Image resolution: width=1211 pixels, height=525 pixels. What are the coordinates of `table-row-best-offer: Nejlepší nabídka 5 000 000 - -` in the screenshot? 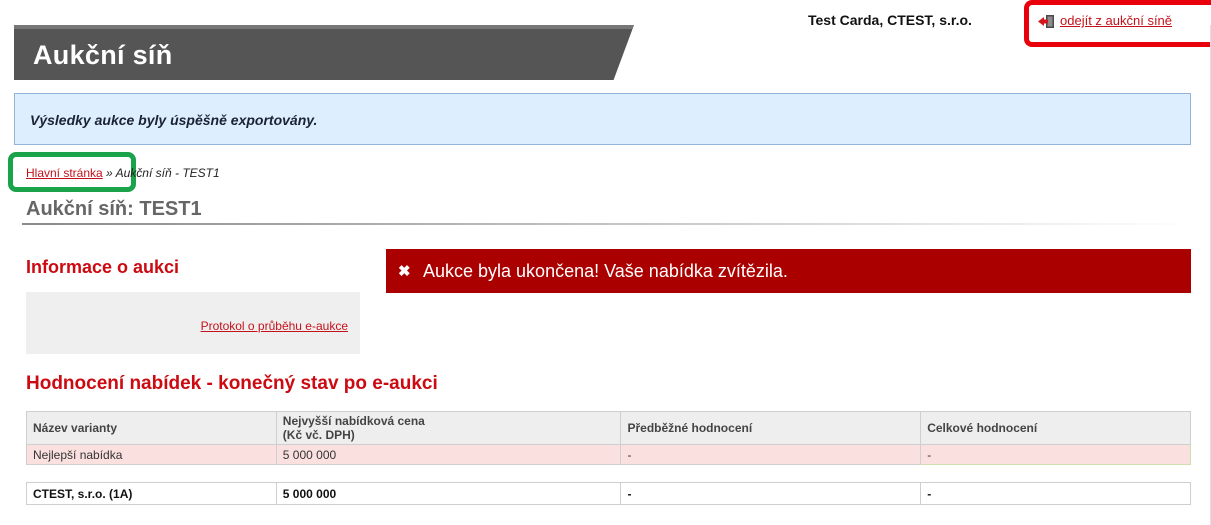 It's located at (608, 454).